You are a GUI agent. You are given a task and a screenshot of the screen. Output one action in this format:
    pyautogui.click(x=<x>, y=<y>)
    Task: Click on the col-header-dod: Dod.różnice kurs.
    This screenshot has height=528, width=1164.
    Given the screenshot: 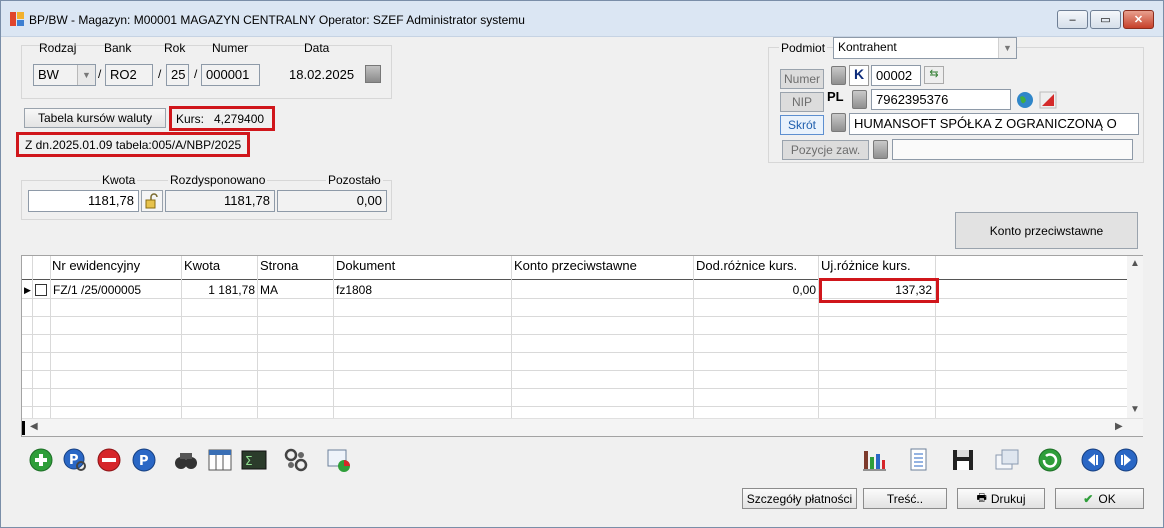 What is the action you would take?
    pyautogui.click(x=746, y=268)
    